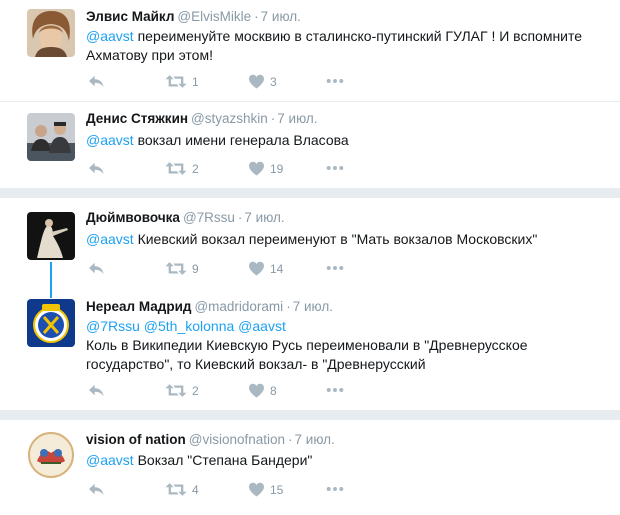  I want to click on like-button: 19, so click(265, 168).